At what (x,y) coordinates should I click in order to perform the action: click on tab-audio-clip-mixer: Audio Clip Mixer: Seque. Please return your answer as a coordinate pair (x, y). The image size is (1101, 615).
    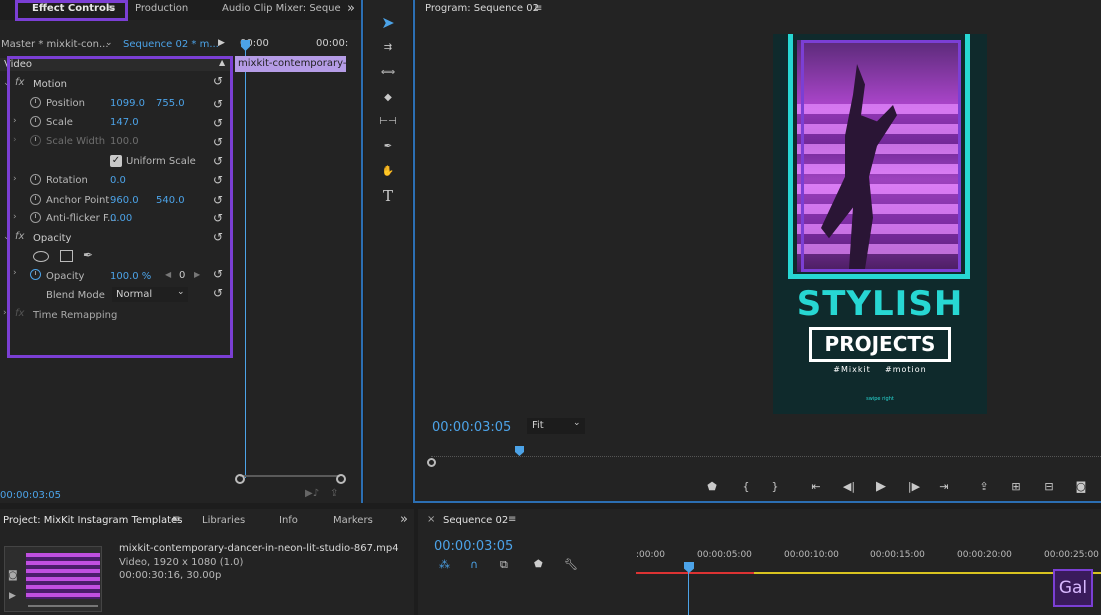
    Looking at the image, I should click on (281, 8).